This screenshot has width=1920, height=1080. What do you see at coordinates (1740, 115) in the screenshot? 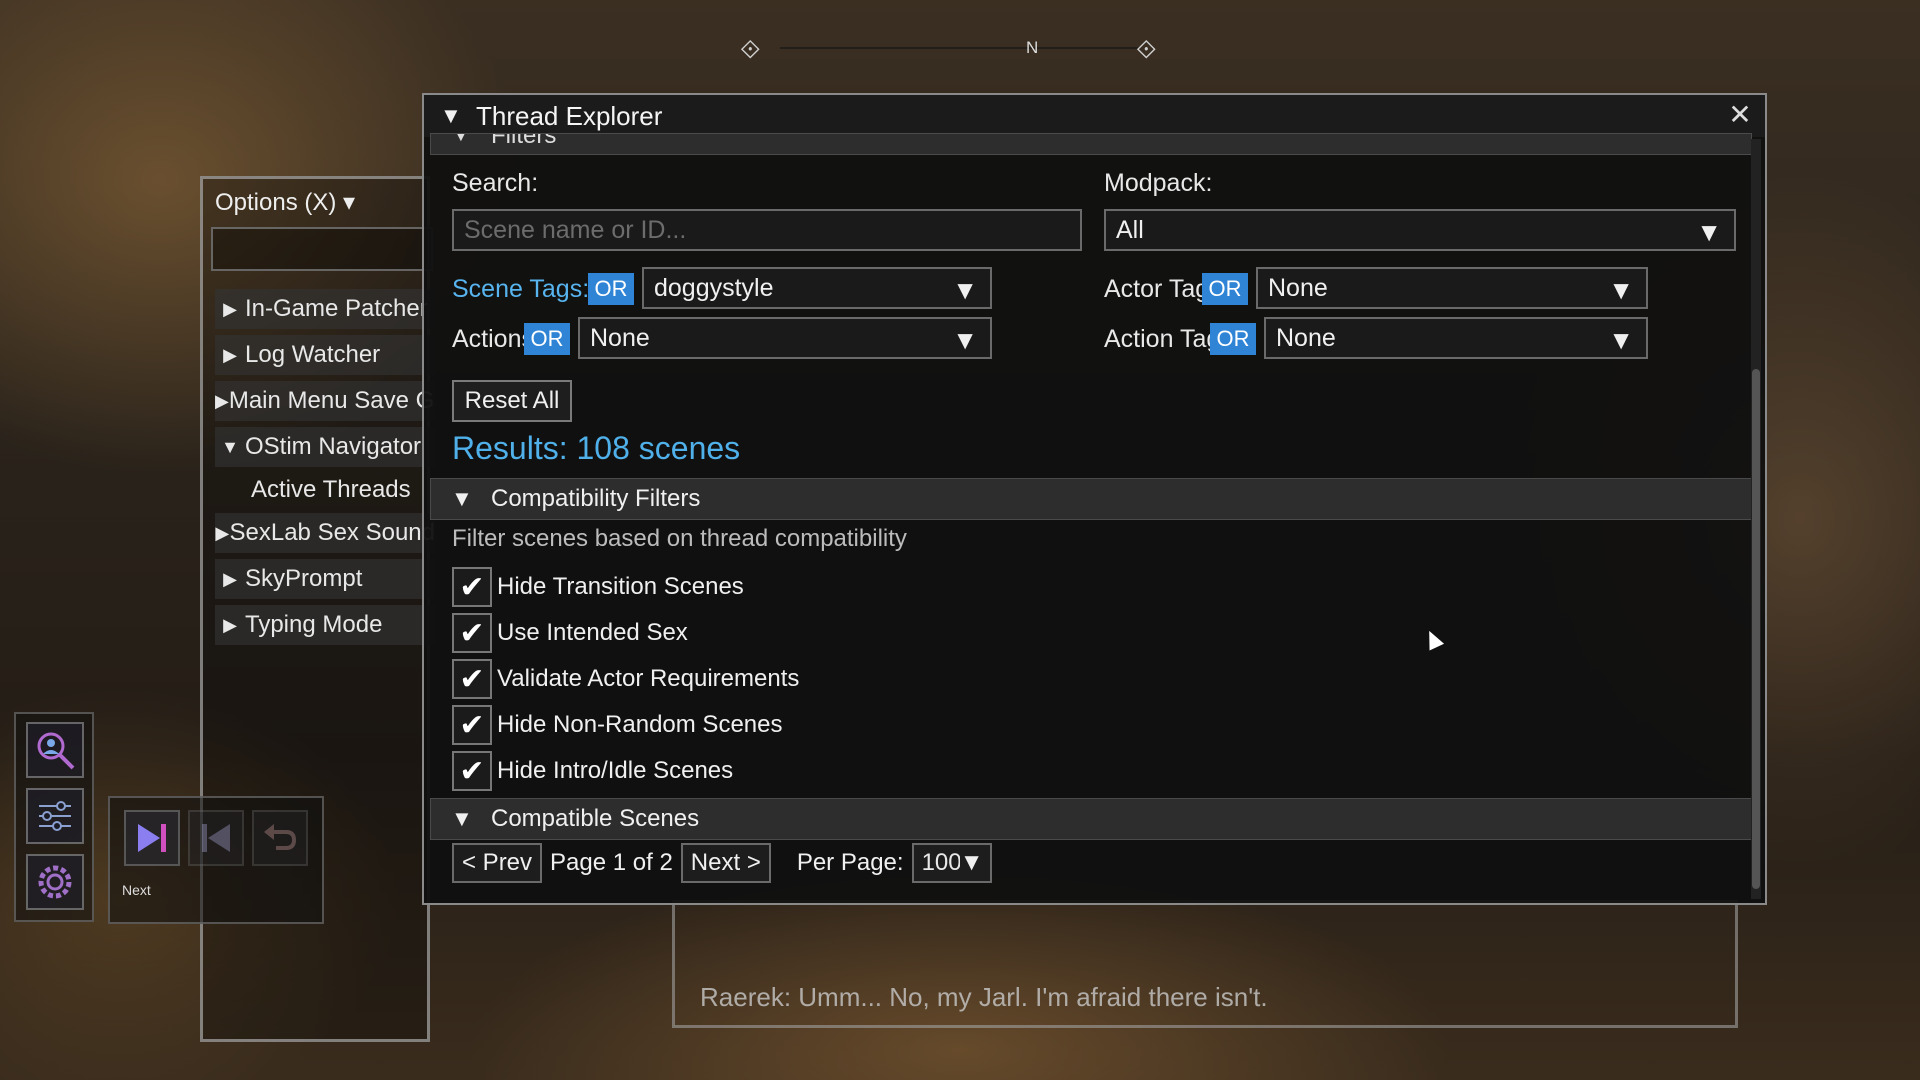
I see `close-icon: ✕` at bounding box center [1740, 115].